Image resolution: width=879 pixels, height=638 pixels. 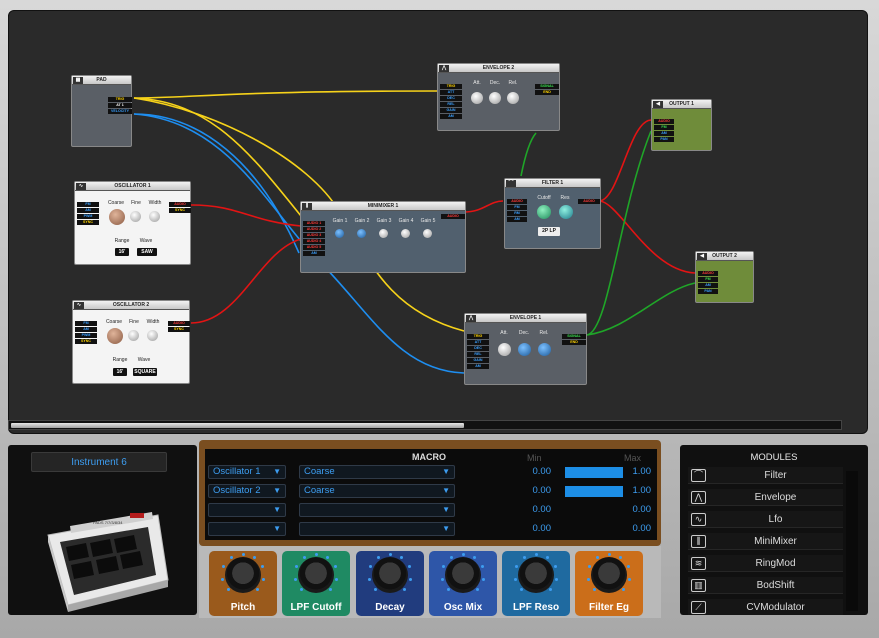 What do you see at coordinates (247, 491) in the screenshot?
I see `macro-row2-module-select: Oscillator 2 ▼` at bounding box center [247, 491].